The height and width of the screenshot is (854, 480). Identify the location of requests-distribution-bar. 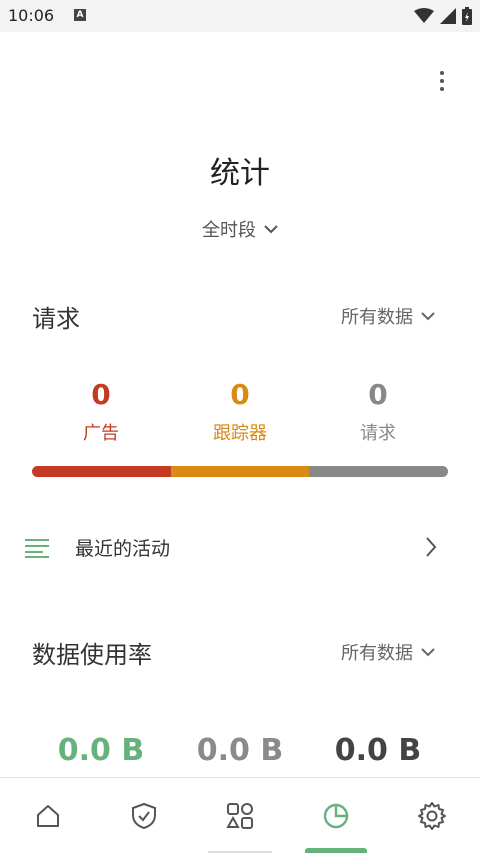
(240, 471).